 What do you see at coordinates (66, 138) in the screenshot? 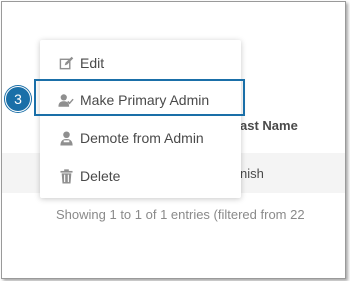
I see `user-demote-icon` at bounding box center [66, 138].